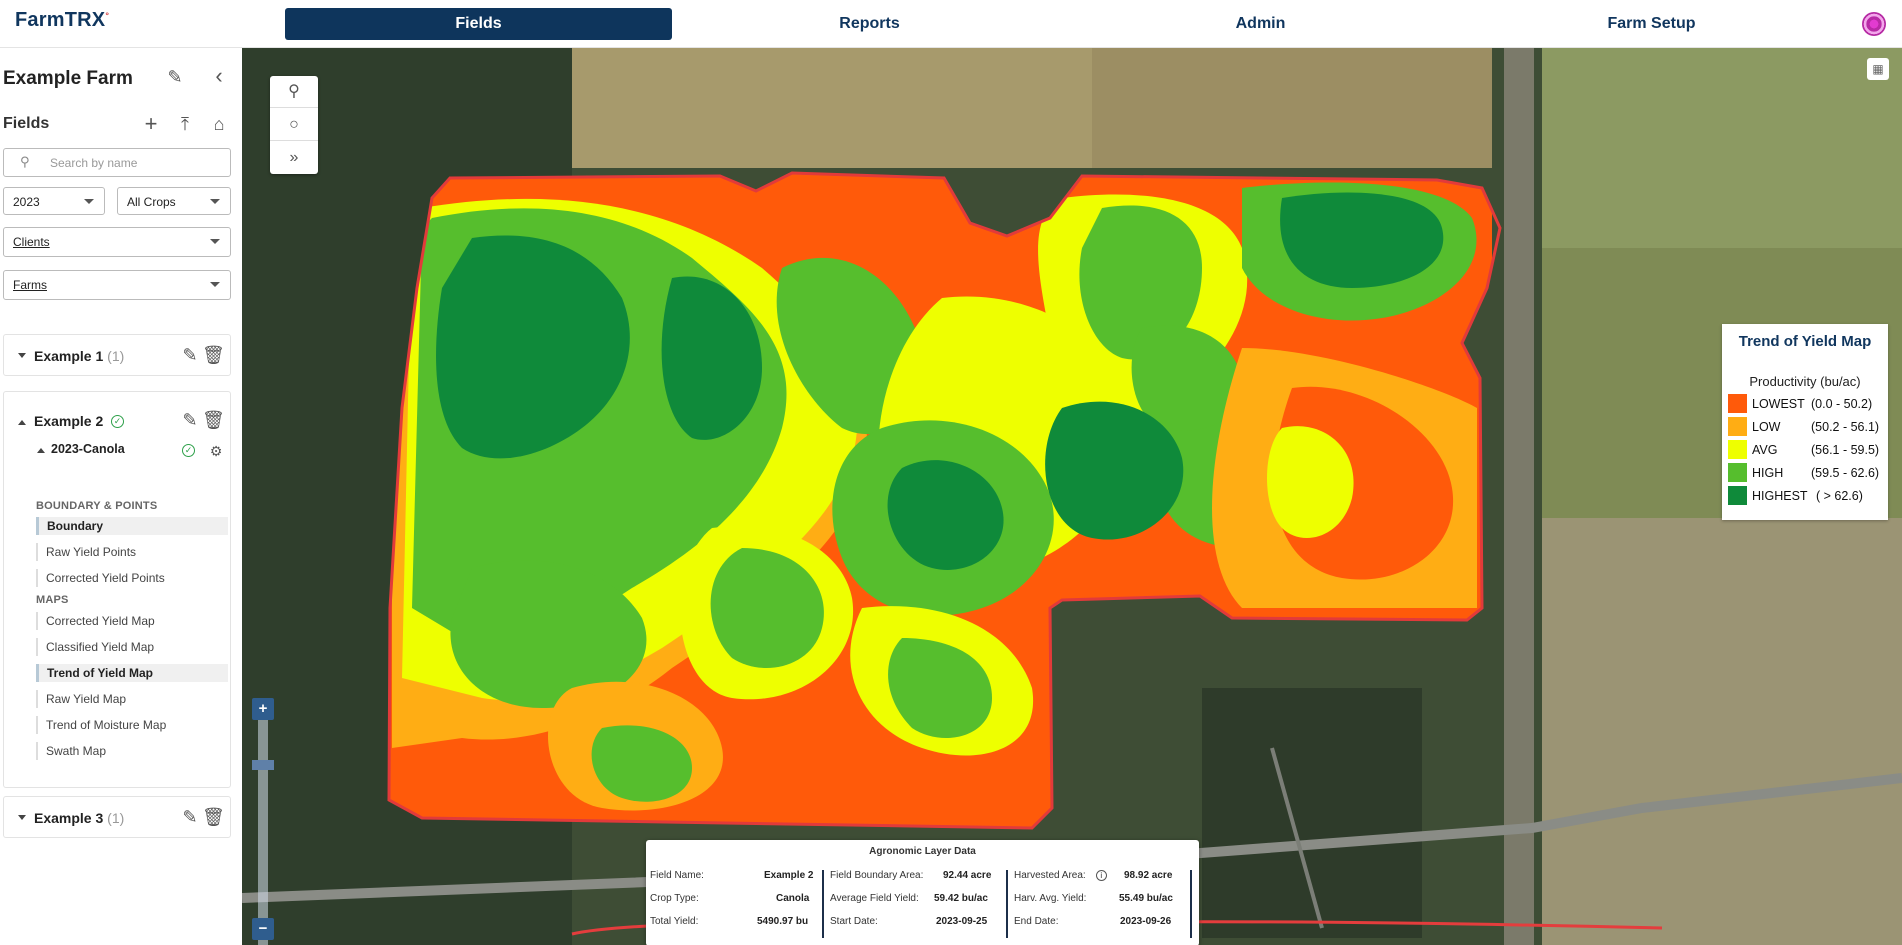  I want to click on legend-range: ( > 62.6), so click(1839, 496).